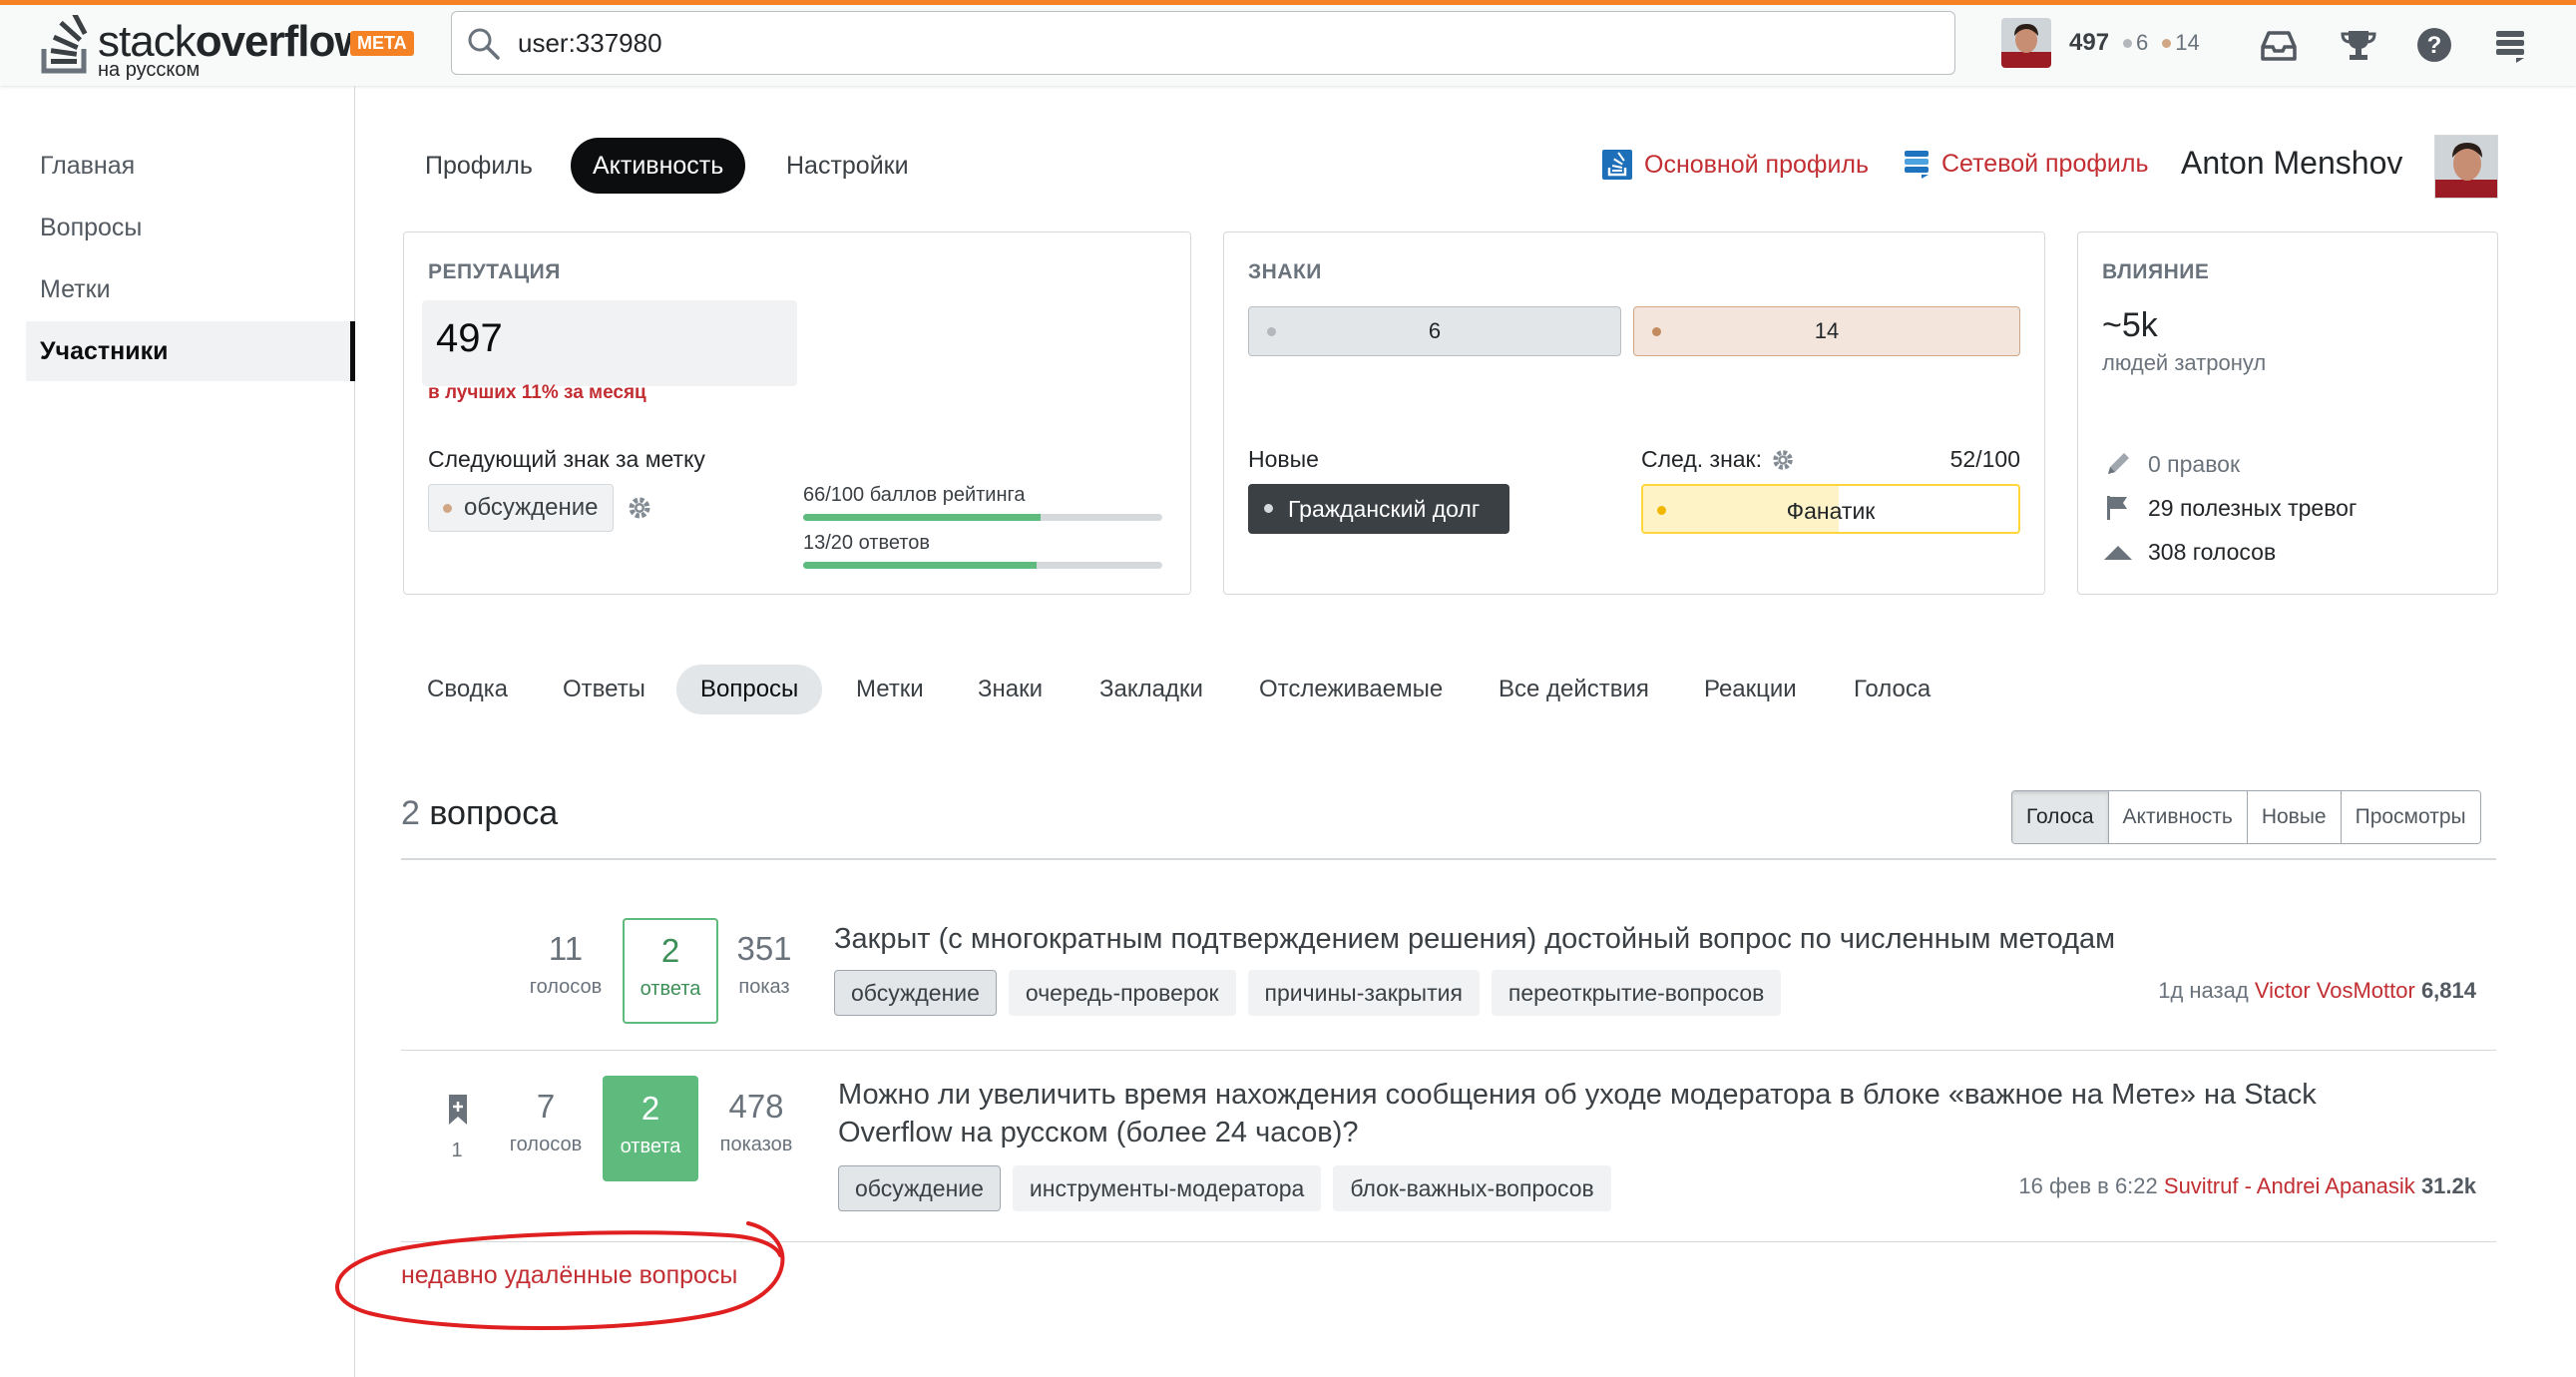 Image resolution: width=2576 pixels, height=1377 pixels. What do you see at coordinates (650, 1146) in the screenshot?
I see `answers-label: ответа` at bounding box center [650, 1146].